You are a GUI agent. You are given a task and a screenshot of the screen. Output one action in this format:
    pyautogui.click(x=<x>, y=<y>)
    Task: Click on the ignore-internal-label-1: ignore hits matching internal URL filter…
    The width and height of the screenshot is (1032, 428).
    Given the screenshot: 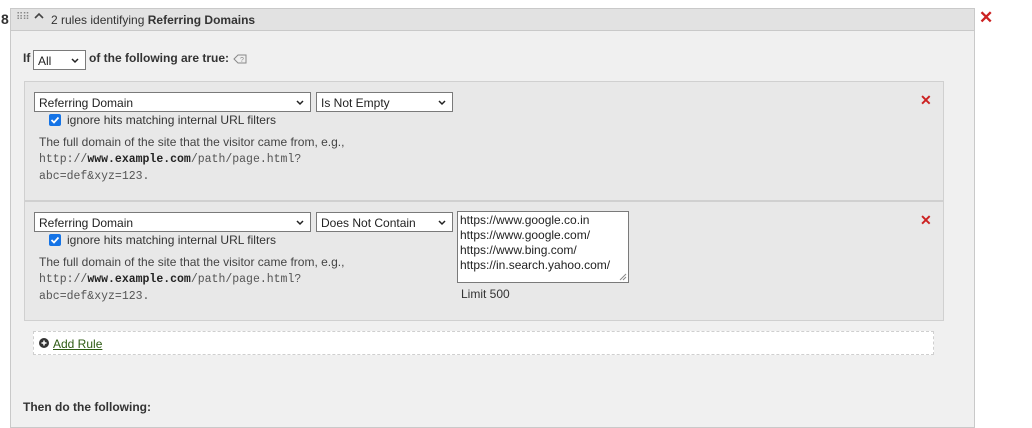 What is the action you would take?
    pyautogui.click(x=171, y=120)
    